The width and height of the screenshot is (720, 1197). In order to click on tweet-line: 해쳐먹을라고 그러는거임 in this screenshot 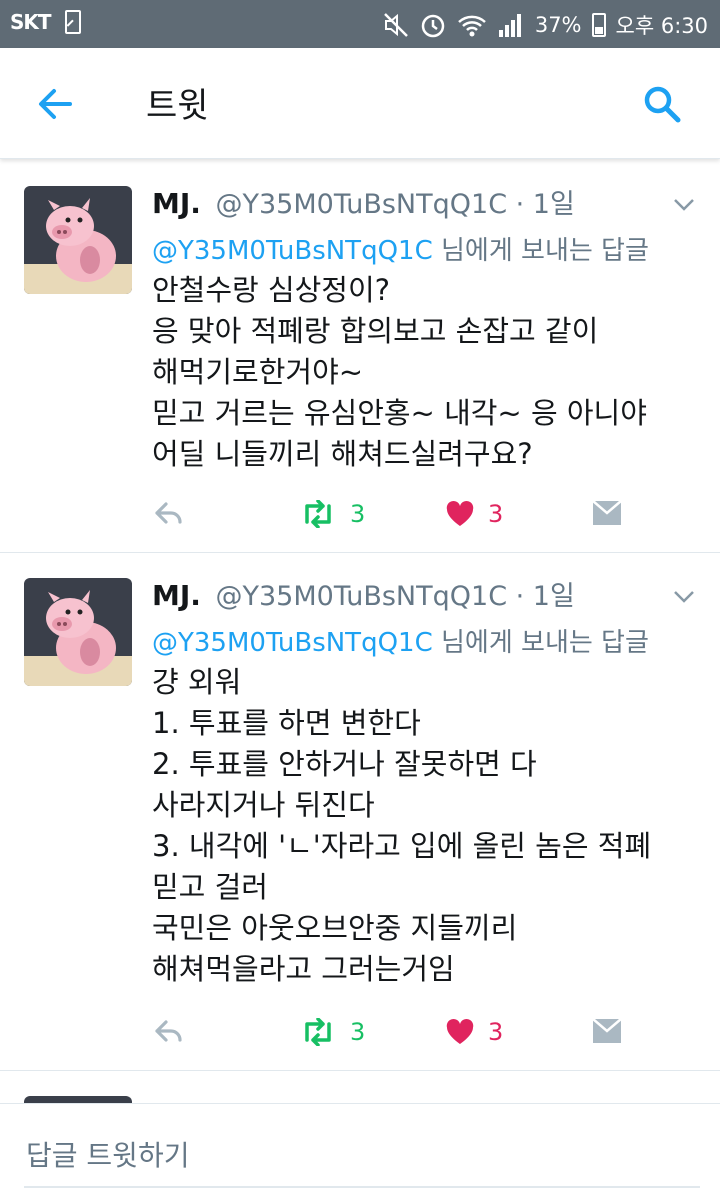, I will do `click(303, 969)`.